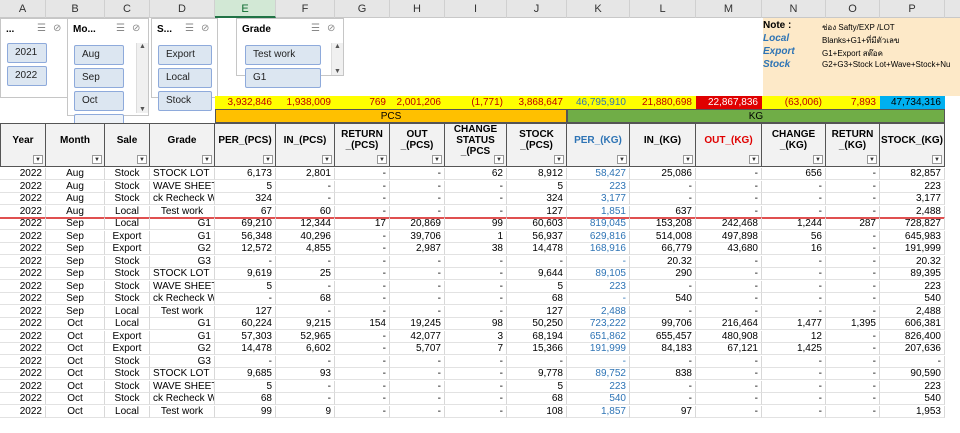 The height and width of the screenshot is (433, 960). Describe the element at coordinates (417, 224) in the screenshot. I see `table-cell: 20,869` at that location.